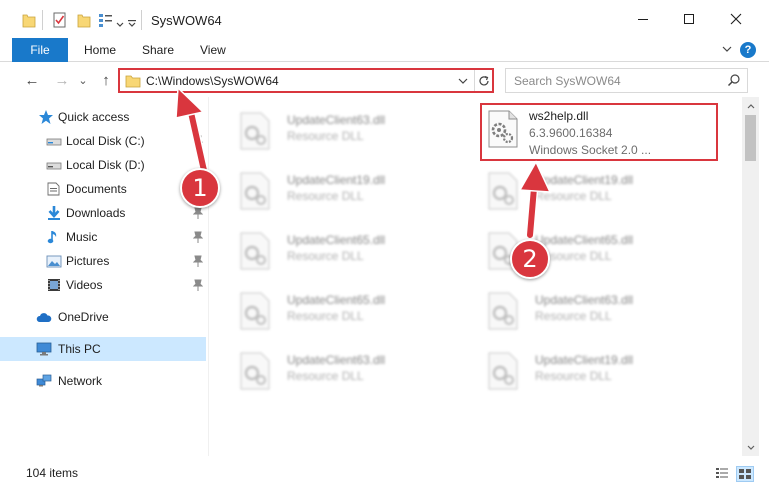  Describe the element at coordinates (54, 261) in the screenshot. I see `pictures-icon` at that location.